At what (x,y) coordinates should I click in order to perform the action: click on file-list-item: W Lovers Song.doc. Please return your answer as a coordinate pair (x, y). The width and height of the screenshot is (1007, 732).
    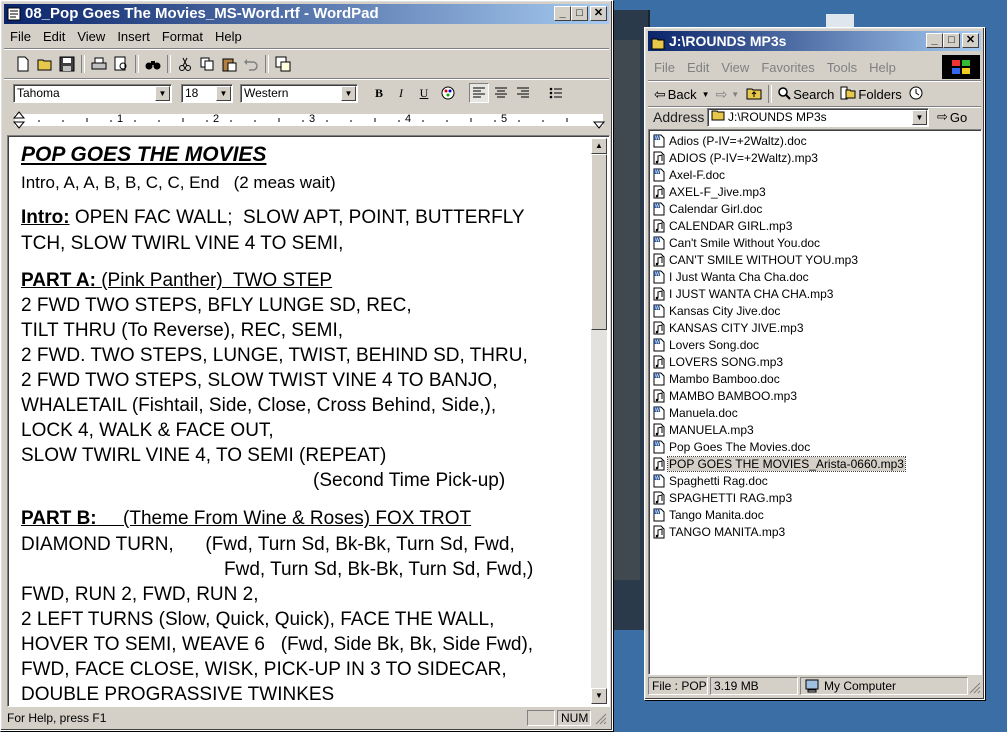
    Looking at the image, I should click on (706, 345).